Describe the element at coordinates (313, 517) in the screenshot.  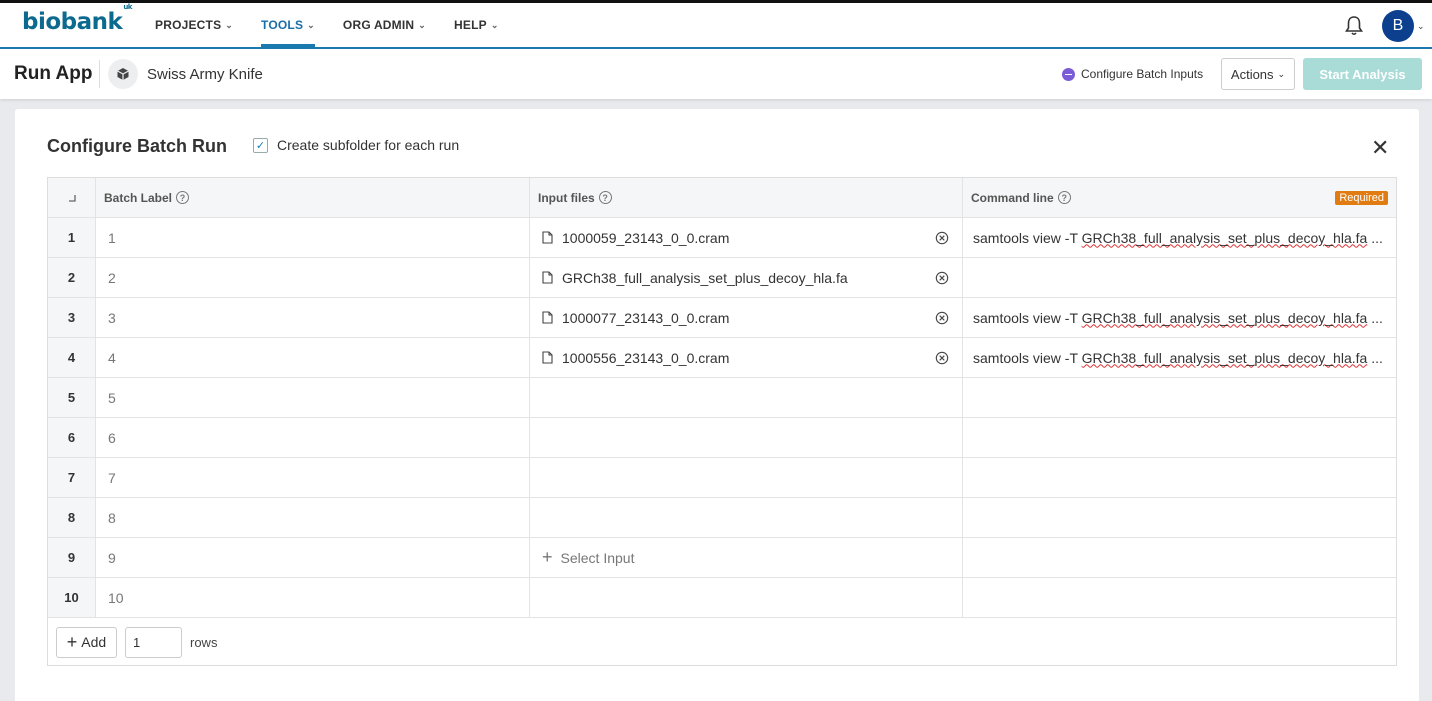
I see `batch-label-cell: 8` at that location.